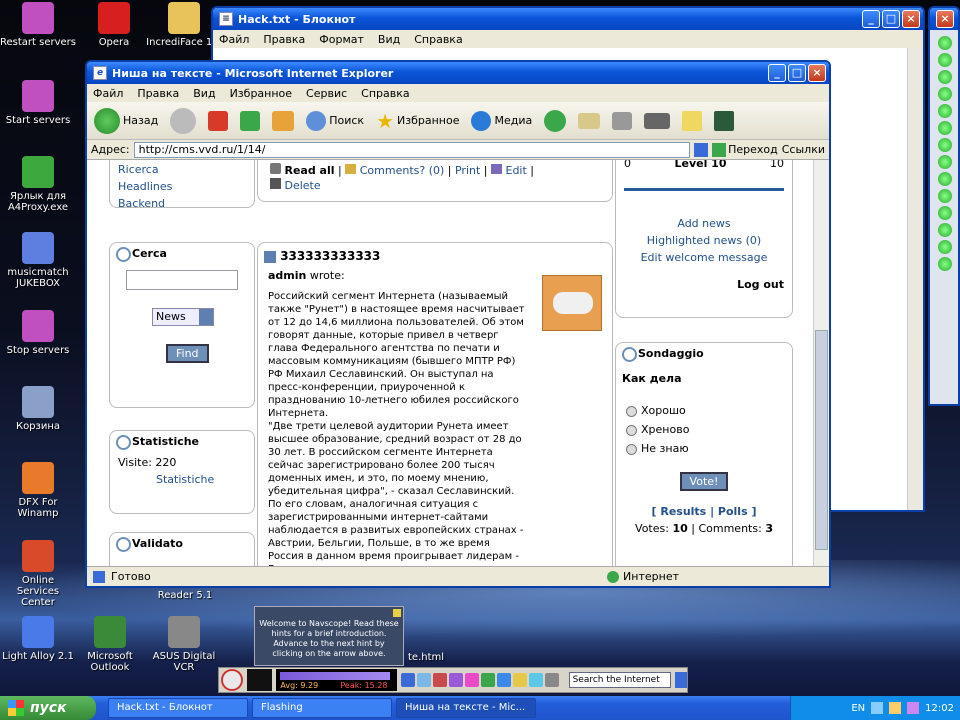 The image size is (960, 720). I want to click on read-all-link: Read all, so click(310, 170).